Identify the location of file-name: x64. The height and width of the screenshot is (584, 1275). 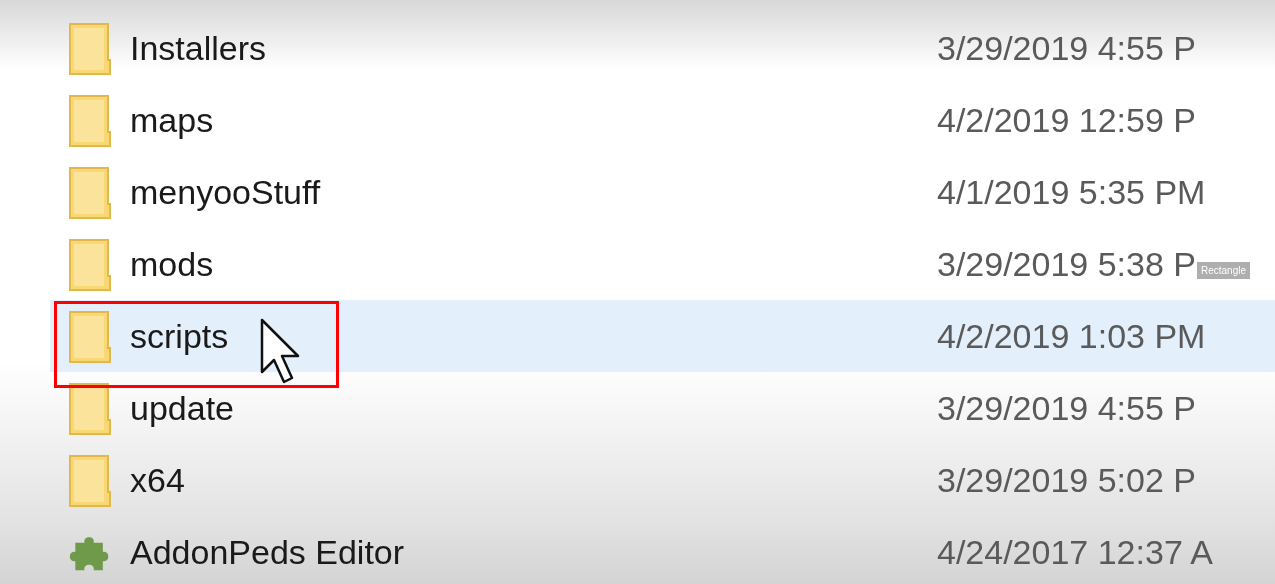
(157, 480).